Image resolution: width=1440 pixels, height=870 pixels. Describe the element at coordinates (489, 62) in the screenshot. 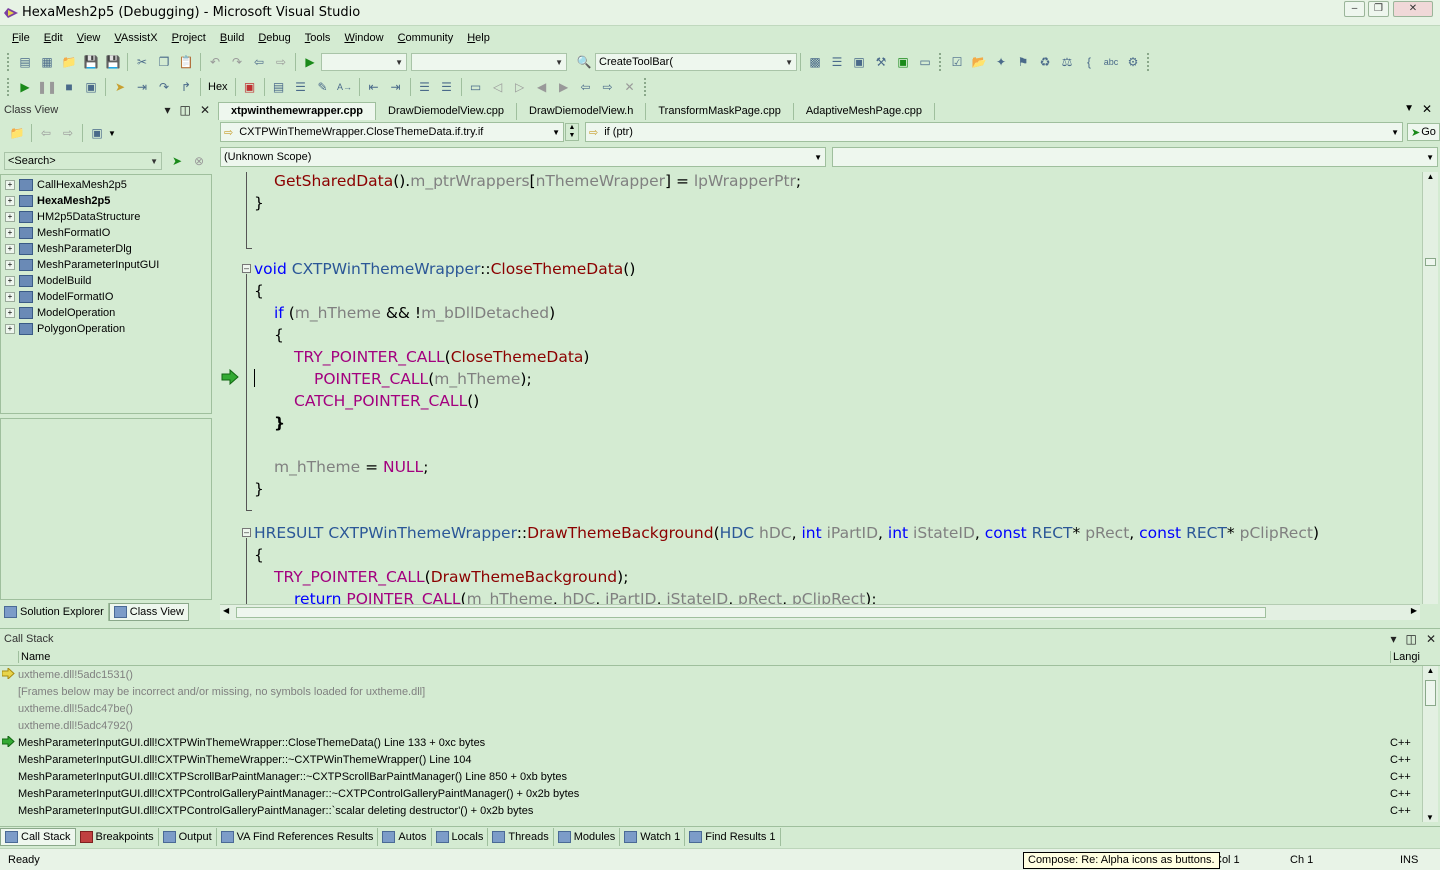

I see `solution-platform-combo: ▼` at that location.